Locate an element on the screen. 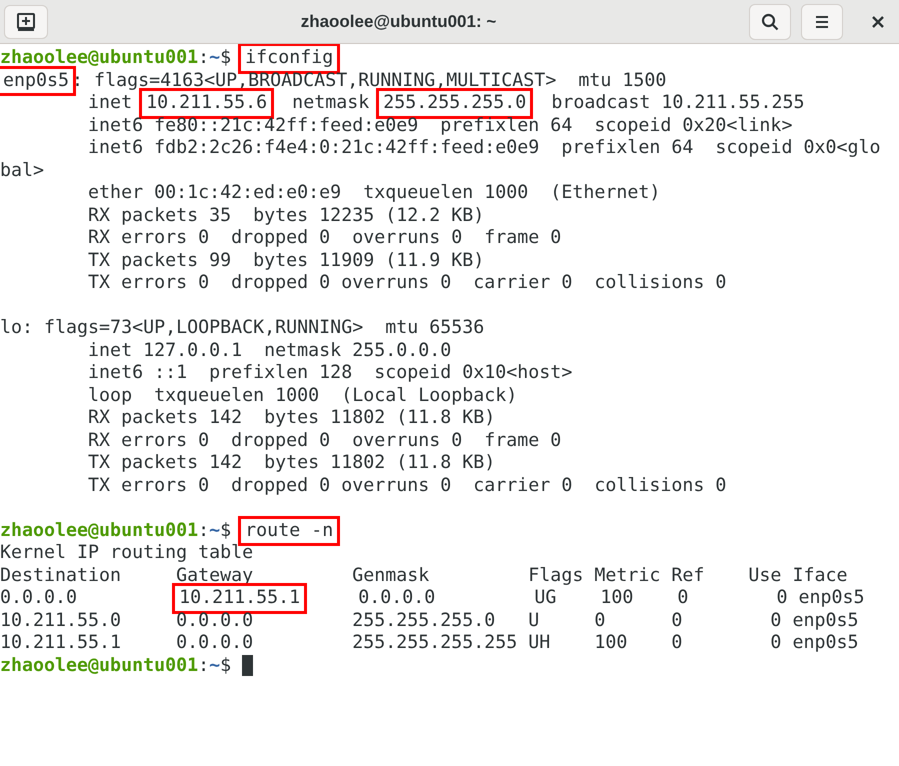 The image size is (899, 766). menu-button is located at coordinates (822, 22).